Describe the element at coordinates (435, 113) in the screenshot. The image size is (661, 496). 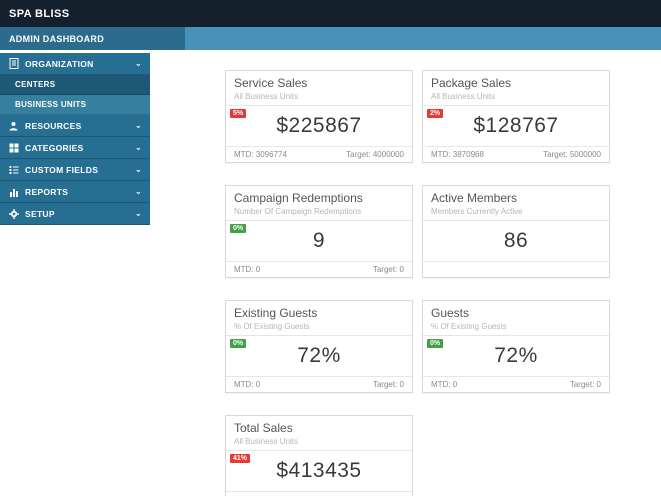
I see `trend-badge: 2%` at that location.